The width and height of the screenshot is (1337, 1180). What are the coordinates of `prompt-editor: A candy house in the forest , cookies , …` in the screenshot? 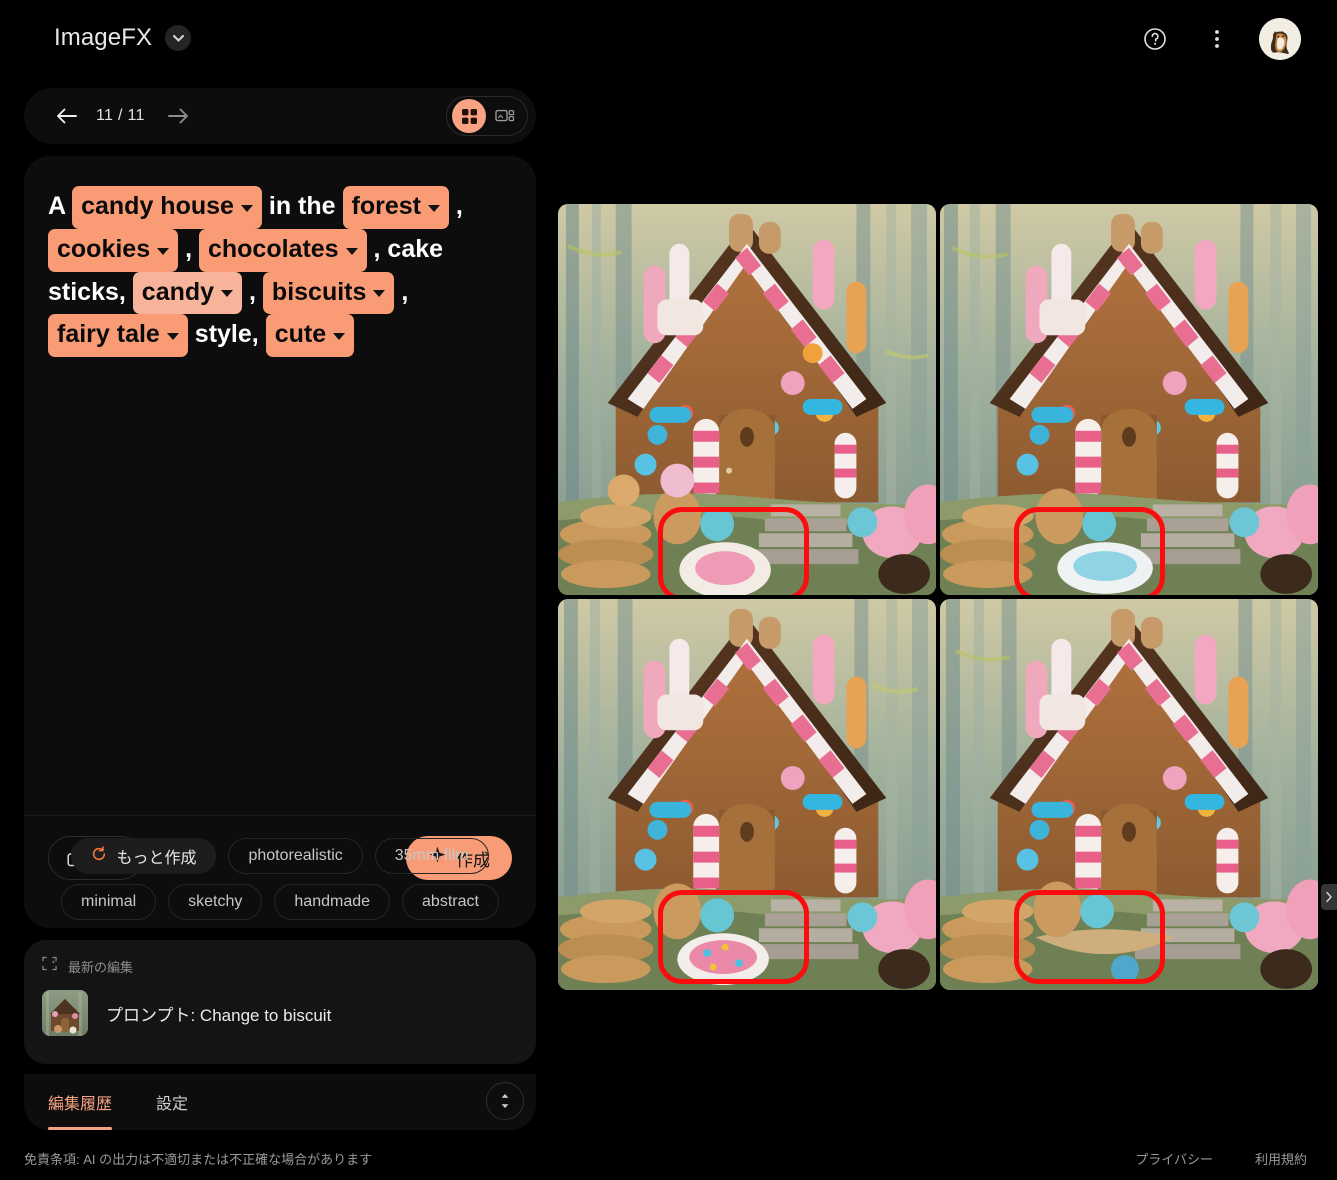 It's located at (280, 256).